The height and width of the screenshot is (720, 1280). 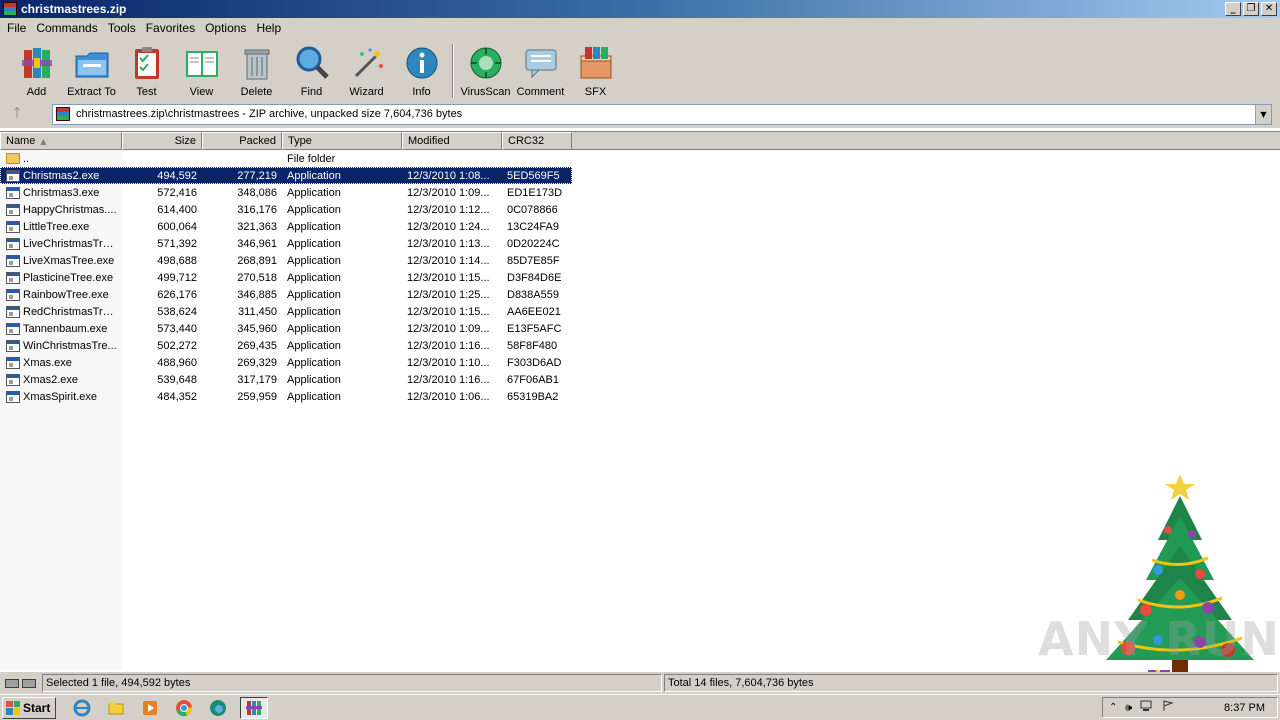 What do you see at coordinates (10, 9) in the screenshot?
I see `winrar-app-icon` at bounding box center [10, 9].